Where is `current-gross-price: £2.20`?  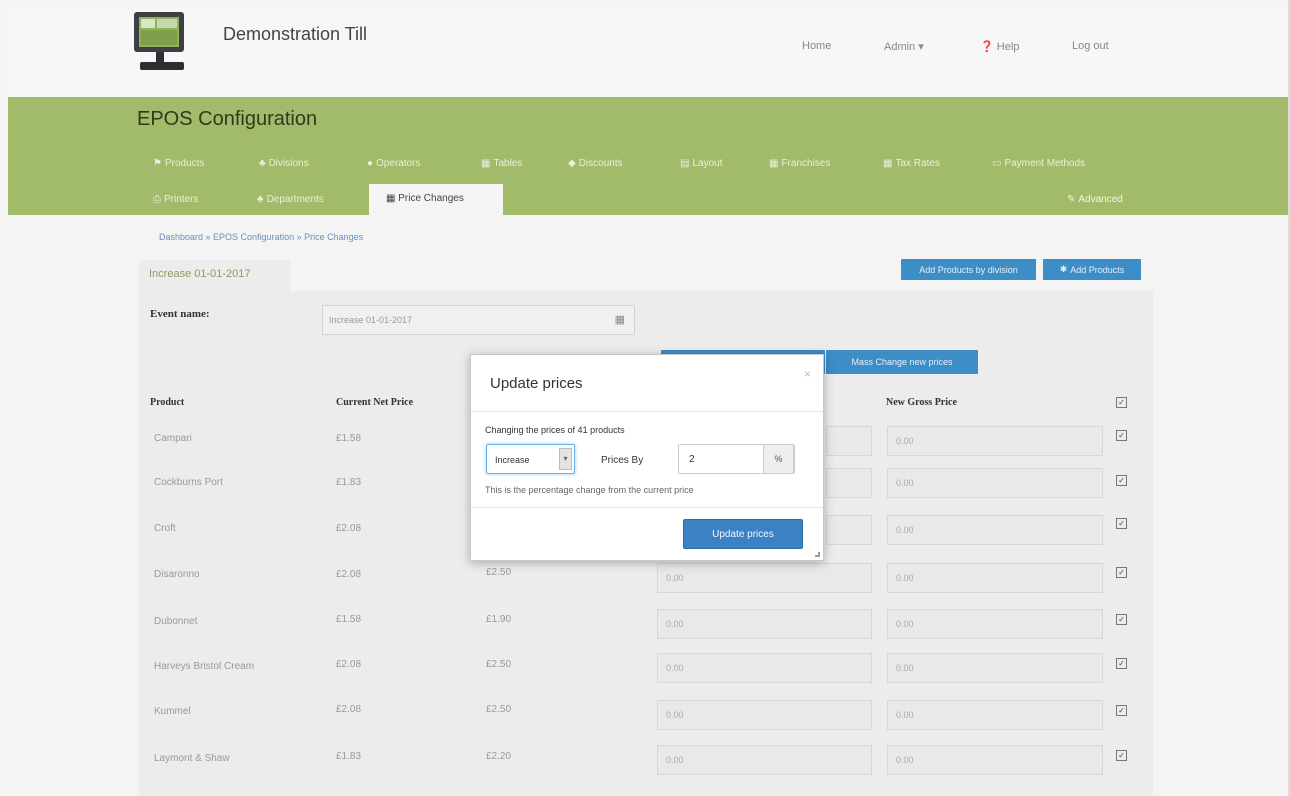 current-gross-price: £2.20 is located at coordinates (499, 756).